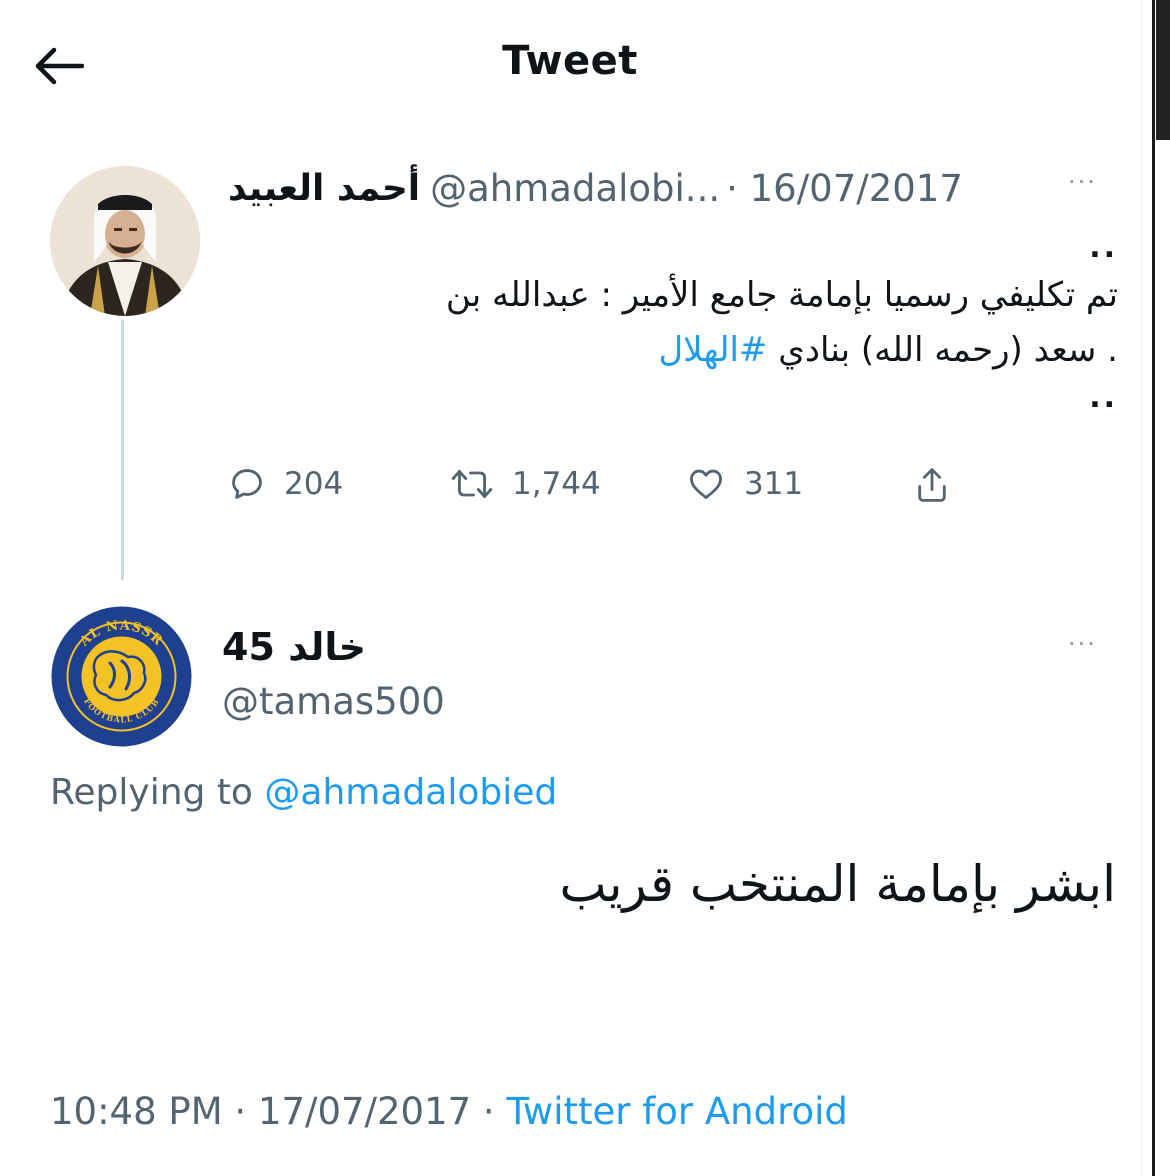 The width and height of the screenshot is (1170, 1176). I want to click on al-nassr-logo-icon: AL NASSR FOOTBALL CLUB, so click(121, 676).